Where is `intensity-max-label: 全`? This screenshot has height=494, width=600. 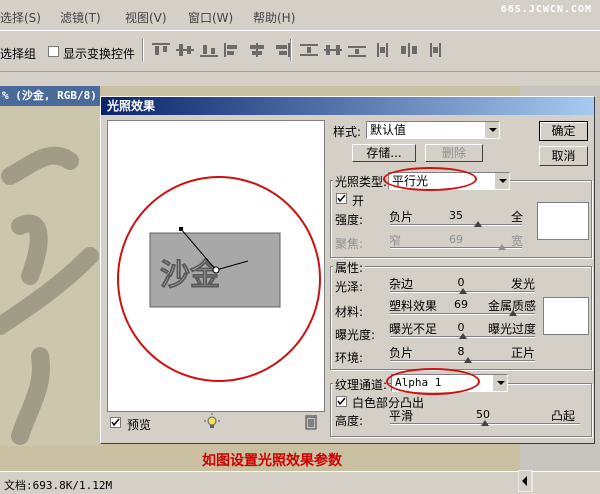
intensity-max-label: 全 is located at coordinates (517, 217).